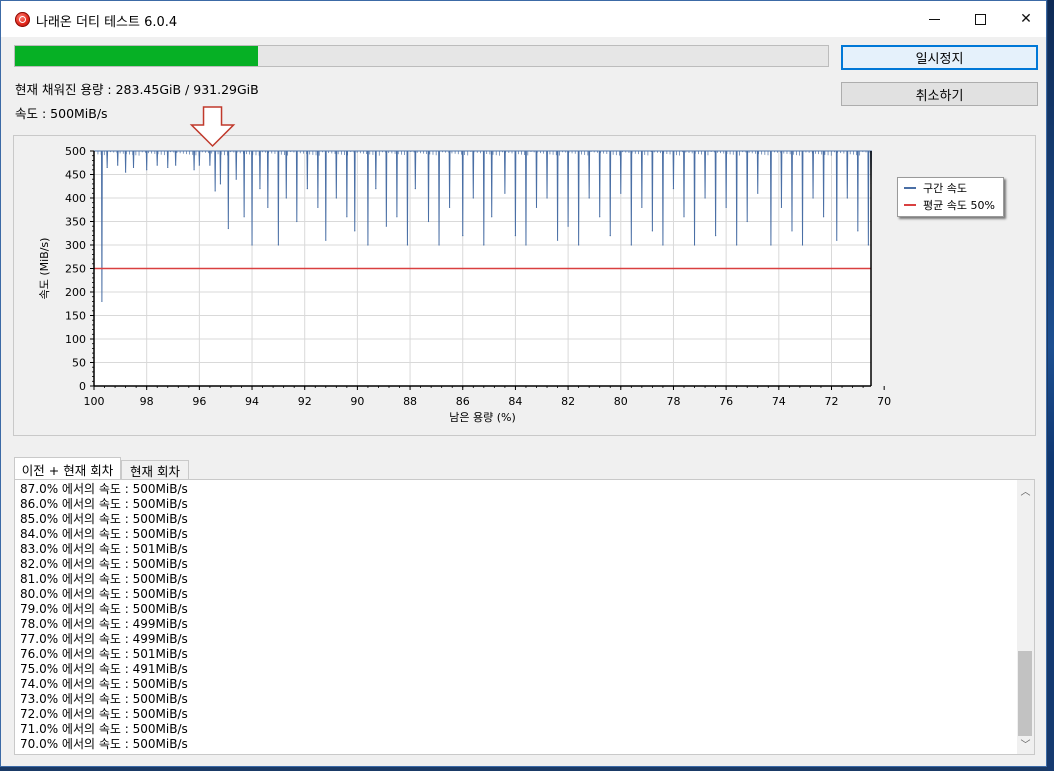  Describe the element at coordinates (104, 714) in the screenshot. I see `log-line: 72.0% 에서의 속도 : 500MiB/s` at that location.